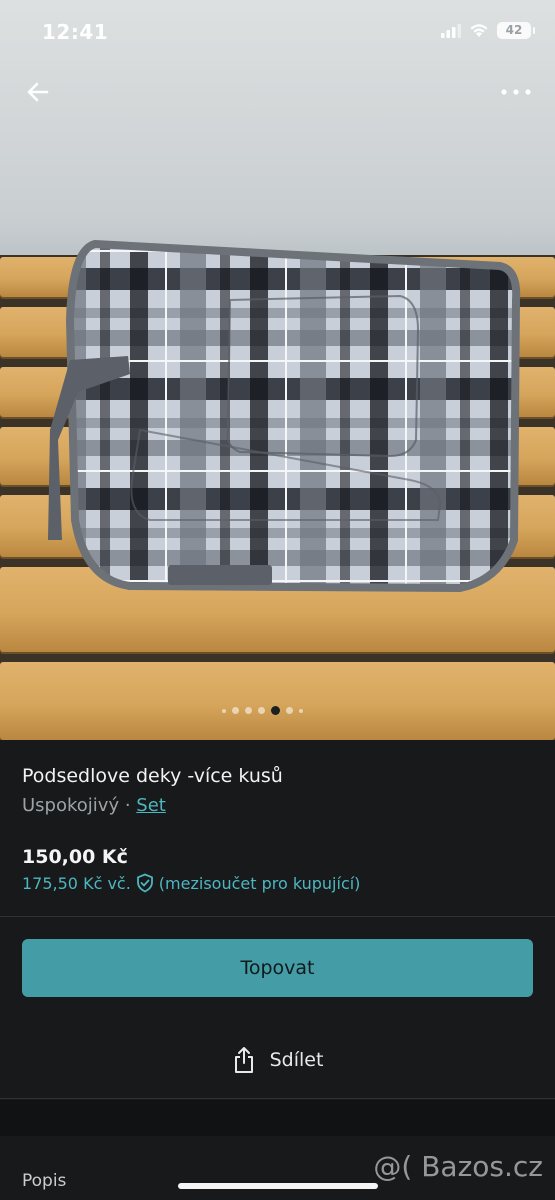 Image resolution: width=555 pixels, height=1200 pixels. I want to click on back-arrow-icon, so click(38, 92).